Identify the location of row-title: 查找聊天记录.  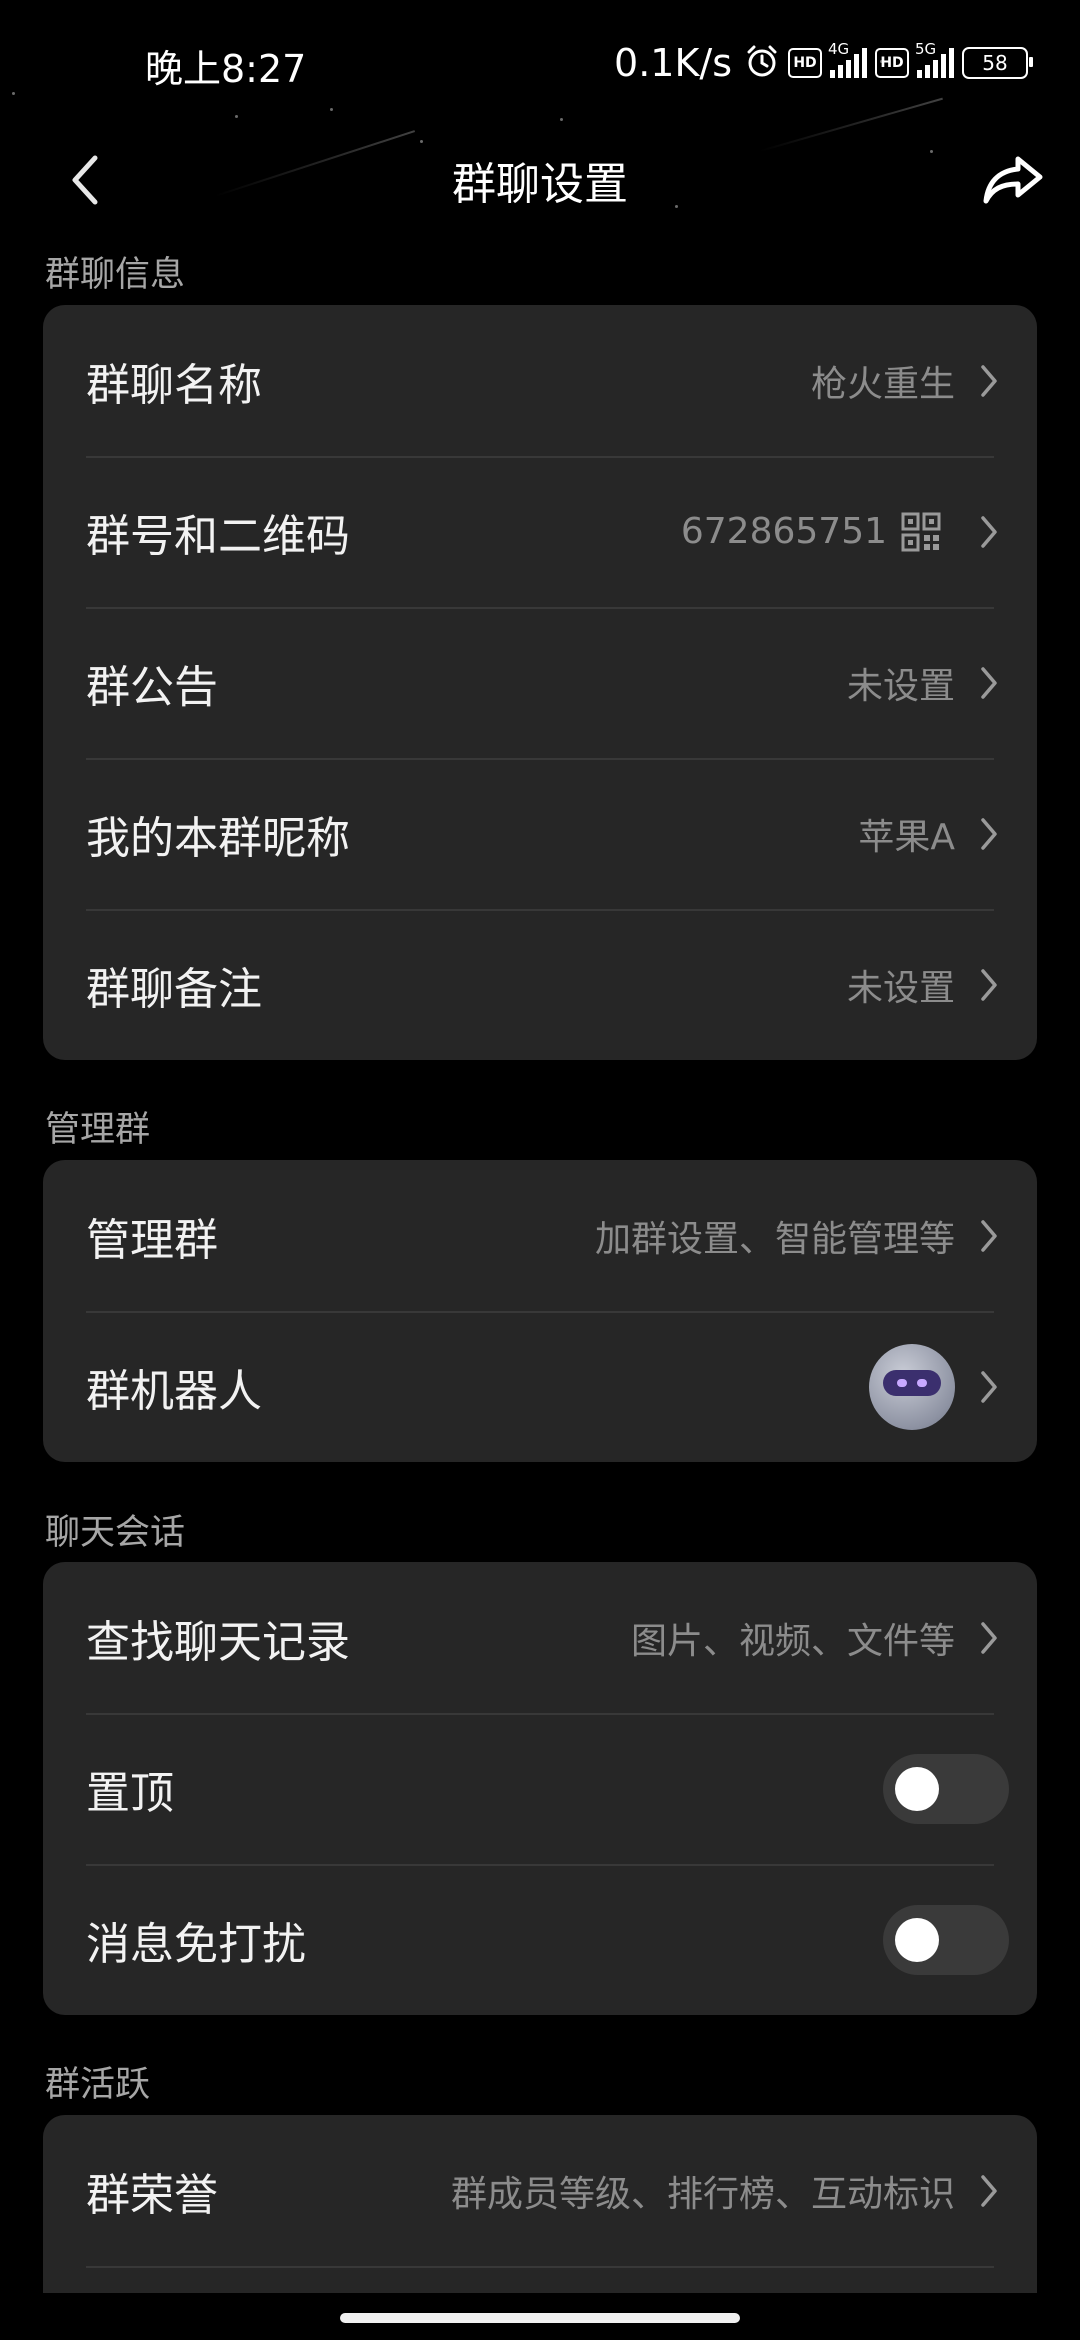
(218, 1642).